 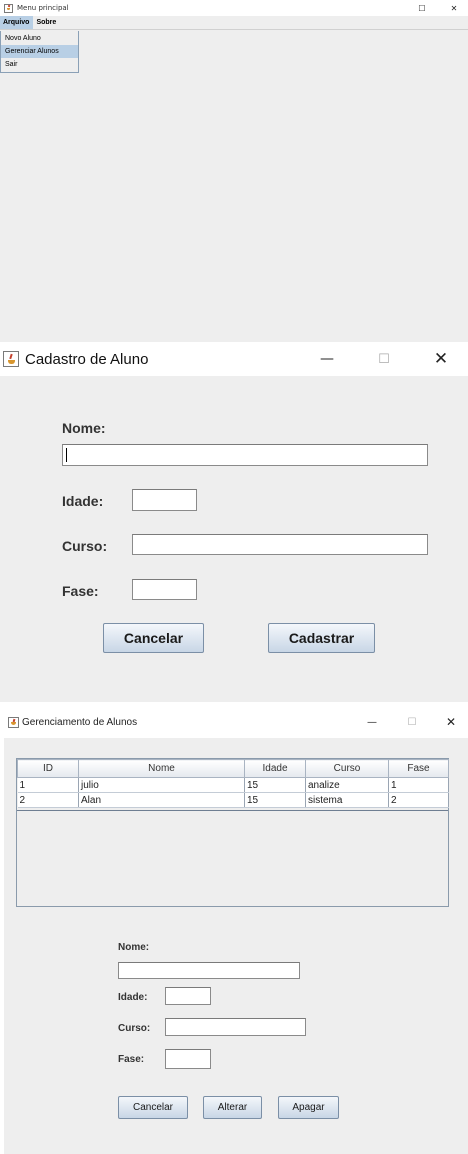 I want to click on cadastrar-button: Cadastrar, so click(x=321, y=638).